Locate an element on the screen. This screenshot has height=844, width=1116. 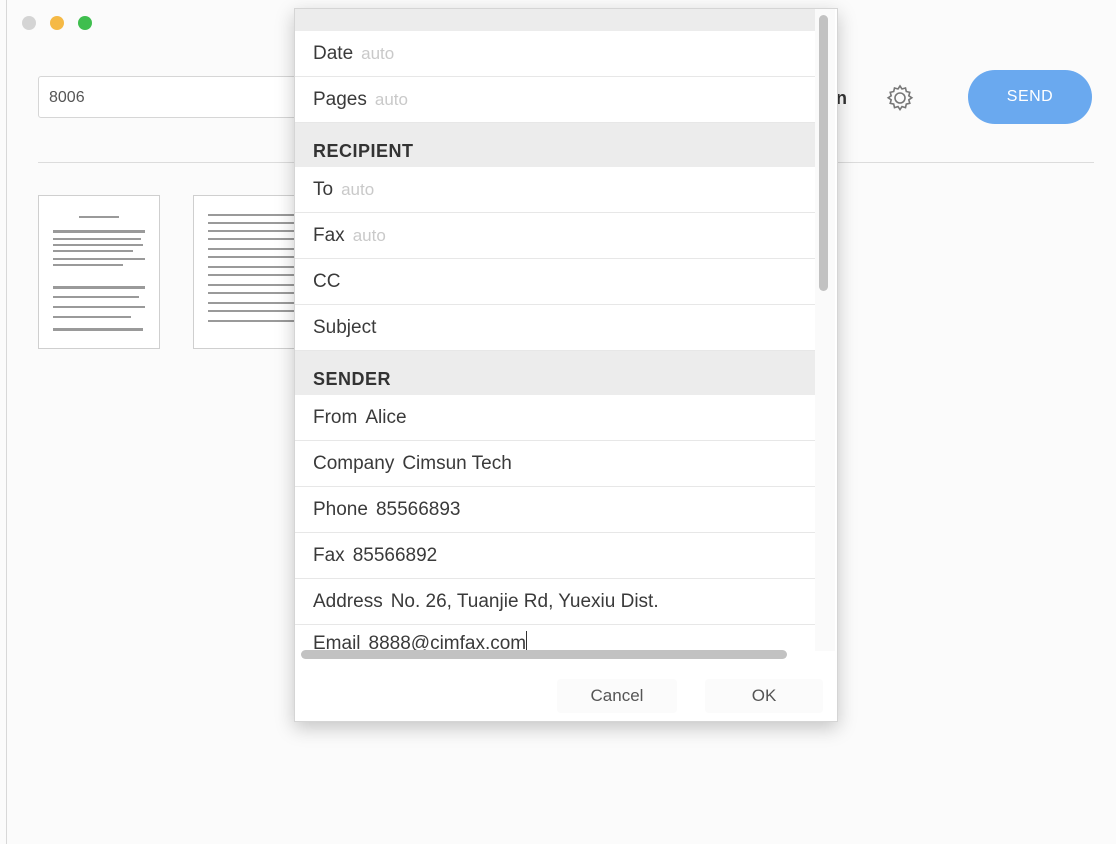
sender-phone-label: Phone is located at coordinates (340, 509).